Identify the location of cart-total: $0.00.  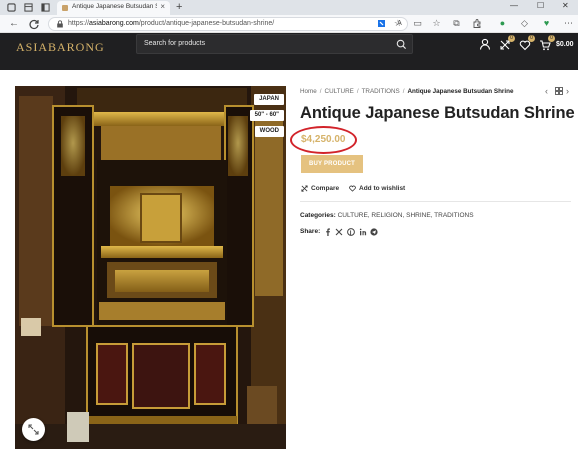
(565, 44).